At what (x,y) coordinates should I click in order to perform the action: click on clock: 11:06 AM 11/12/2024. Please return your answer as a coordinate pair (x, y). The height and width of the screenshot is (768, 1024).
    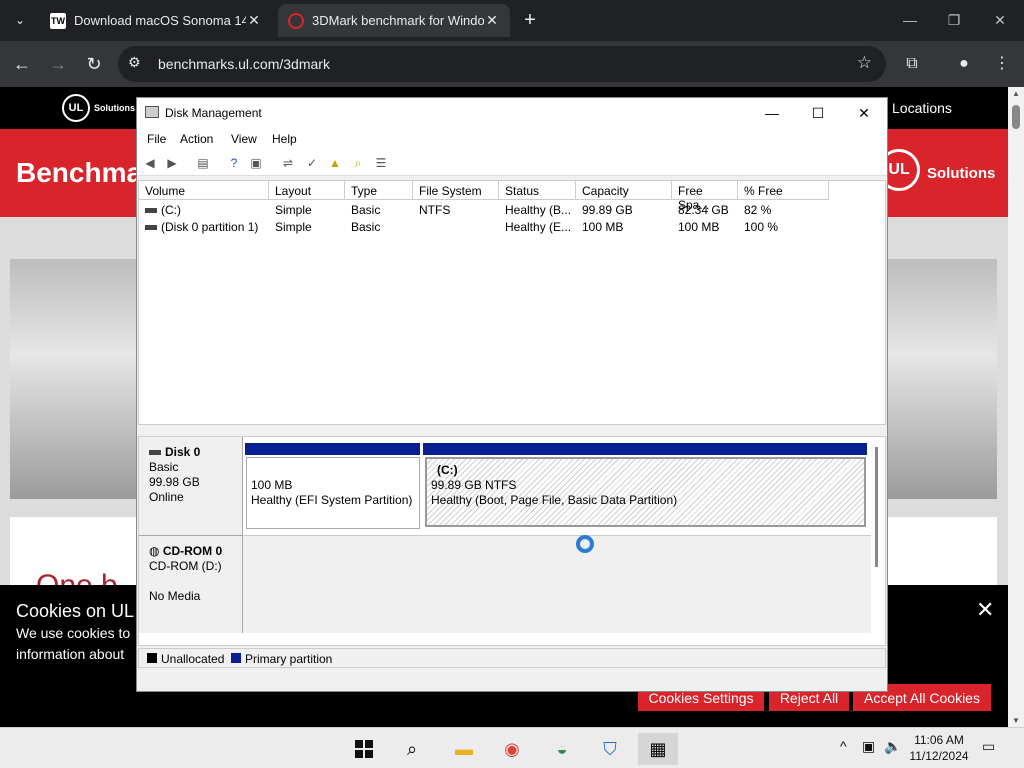
    Looking at the image, I should click on (939, 748).